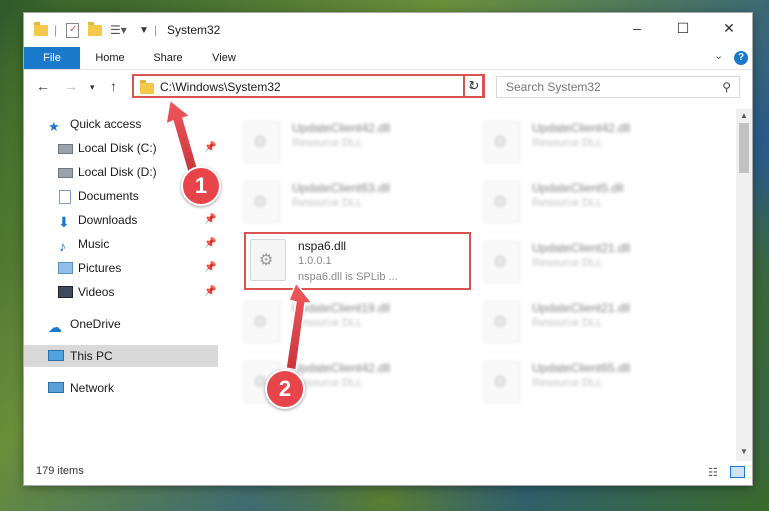 The height and width of the screenshot is (511, 769). Describe the element at coordinates (92, 87) in the screenshot. I see `recent-locations-icon: ▾` at that location.